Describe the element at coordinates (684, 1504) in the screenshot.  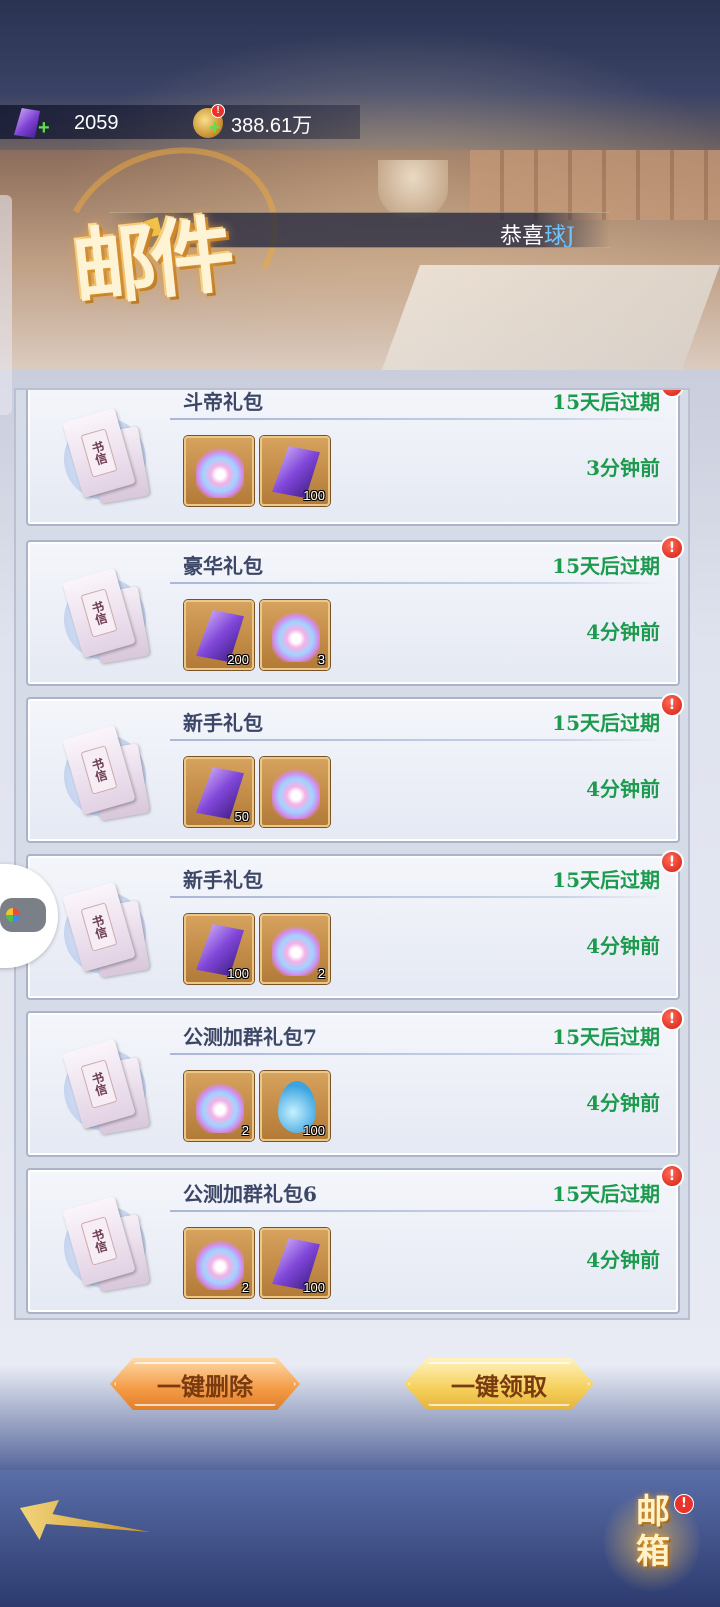
I see `mailbox-alert-icon: !` at that location.